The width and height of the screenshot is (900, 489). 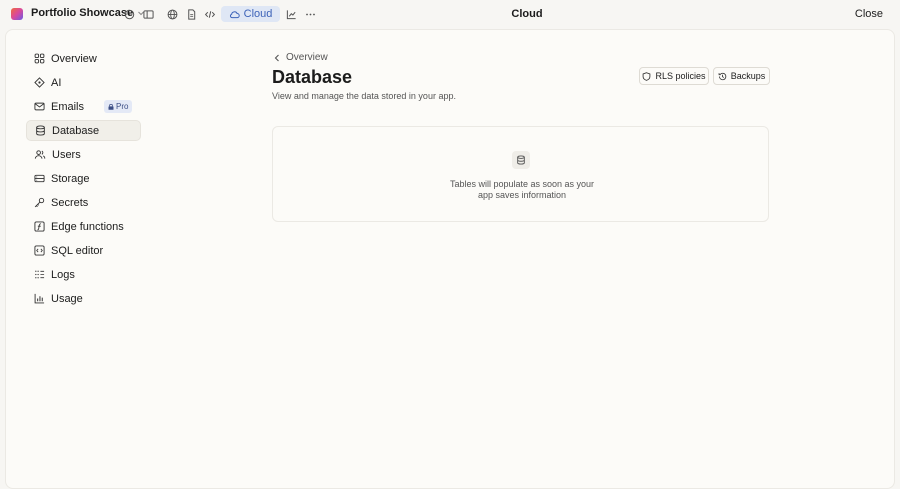 I want to click on sidebar-item-users: Users, so click(x=83, y=154).